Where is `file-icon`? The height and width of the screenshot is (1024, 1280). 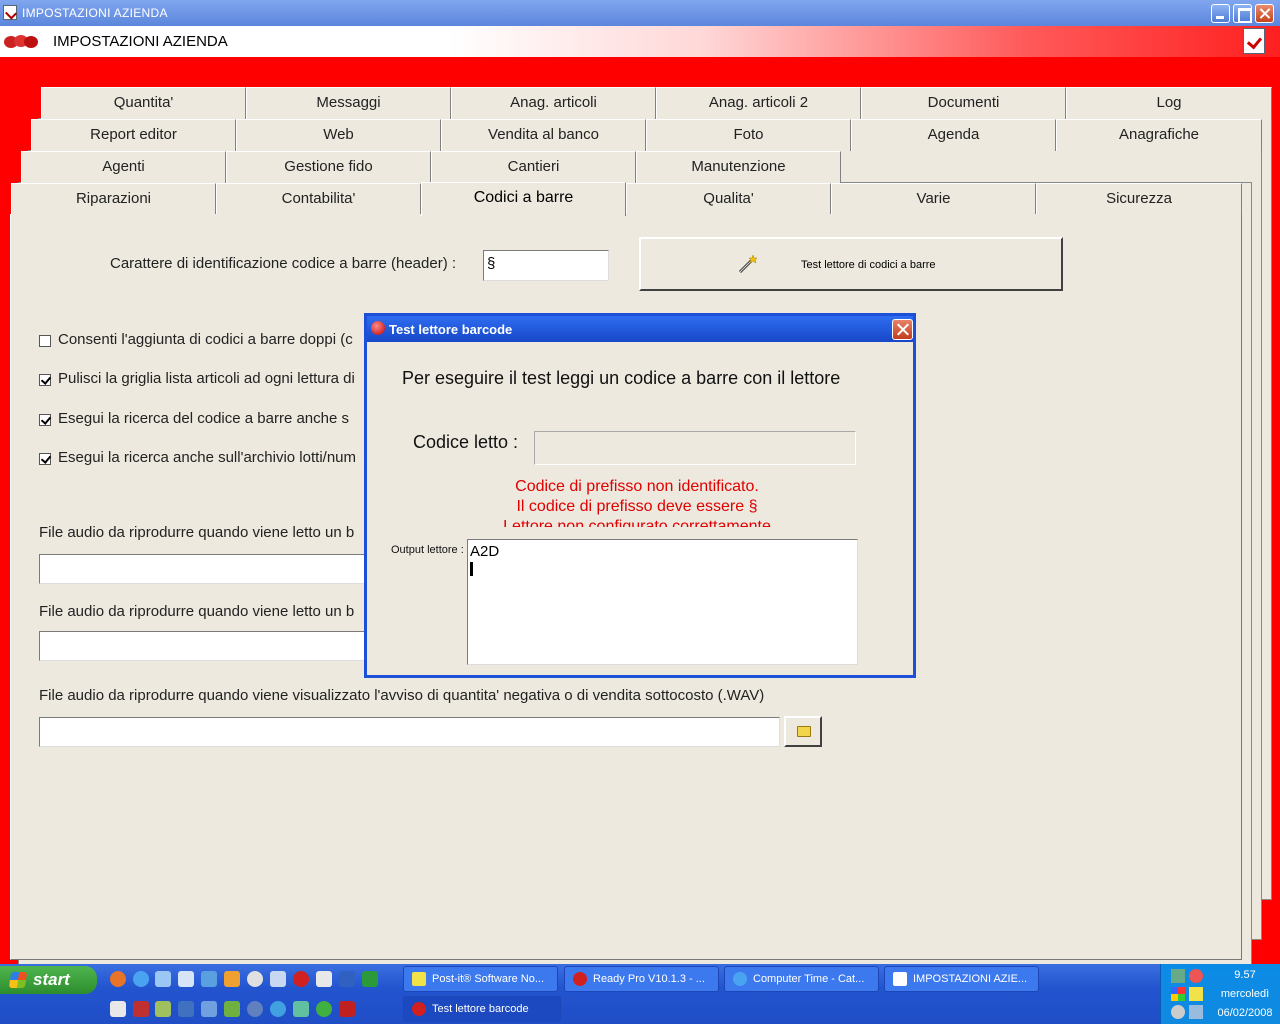
file-icon is located at coordinates (209, 1009).